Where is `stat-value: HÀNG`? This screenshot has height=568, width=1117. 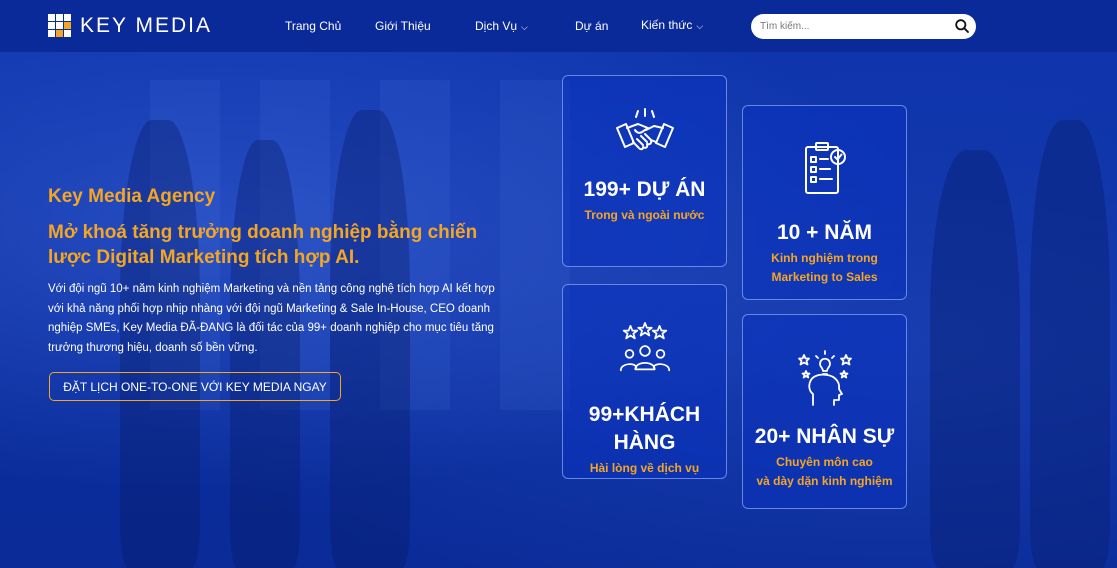
stat-value: HÀNG is located at coordinates (644, 442).